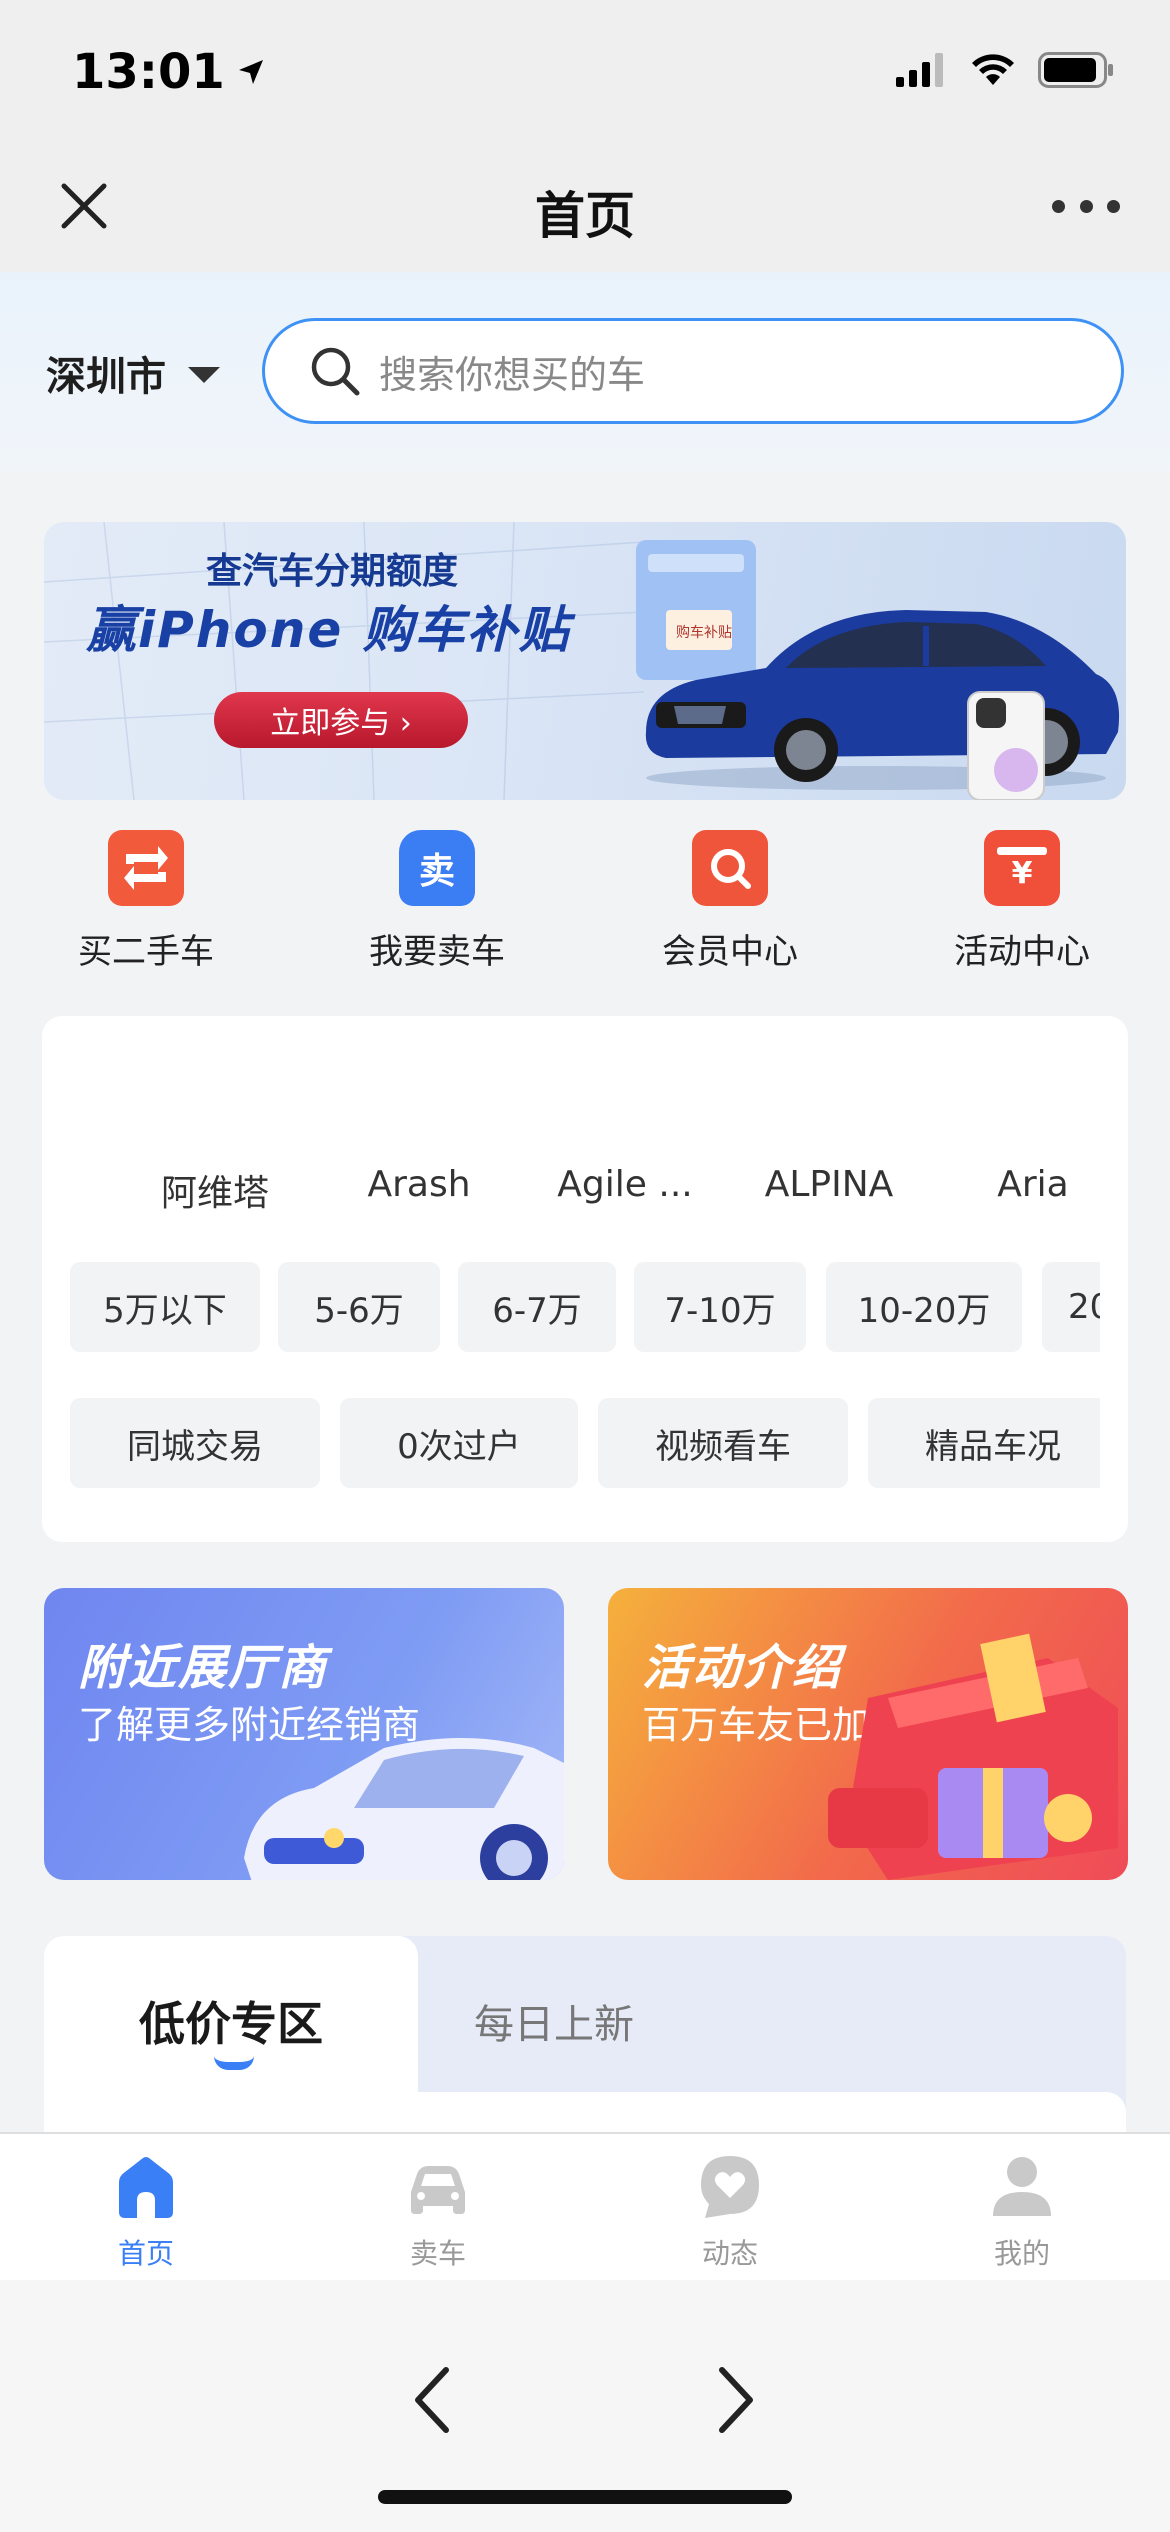  Describe the element at coordinates (585, 1443) in the screenshot. I see `feature-chip-row: 同城交易 0次过户 视频看车 精品车况` at that location.